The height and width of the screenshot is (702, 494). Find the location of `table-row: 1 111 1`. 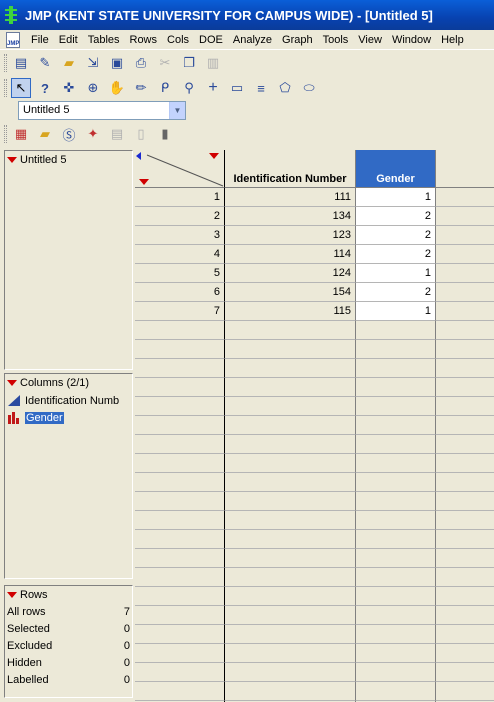

table-row: 1 111 1 is located at coordinates (314, 197).